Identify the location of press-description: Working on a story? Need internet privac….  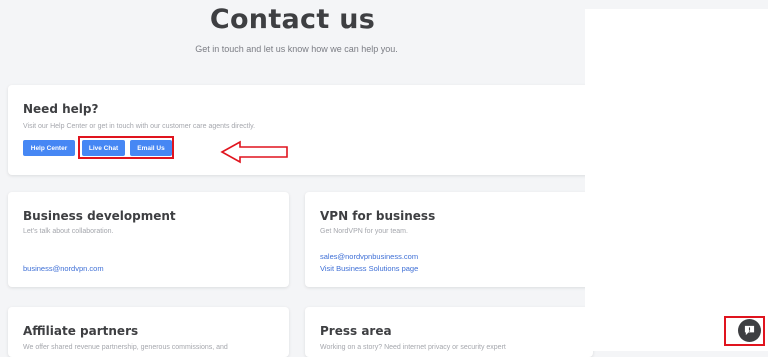
(413, 347).